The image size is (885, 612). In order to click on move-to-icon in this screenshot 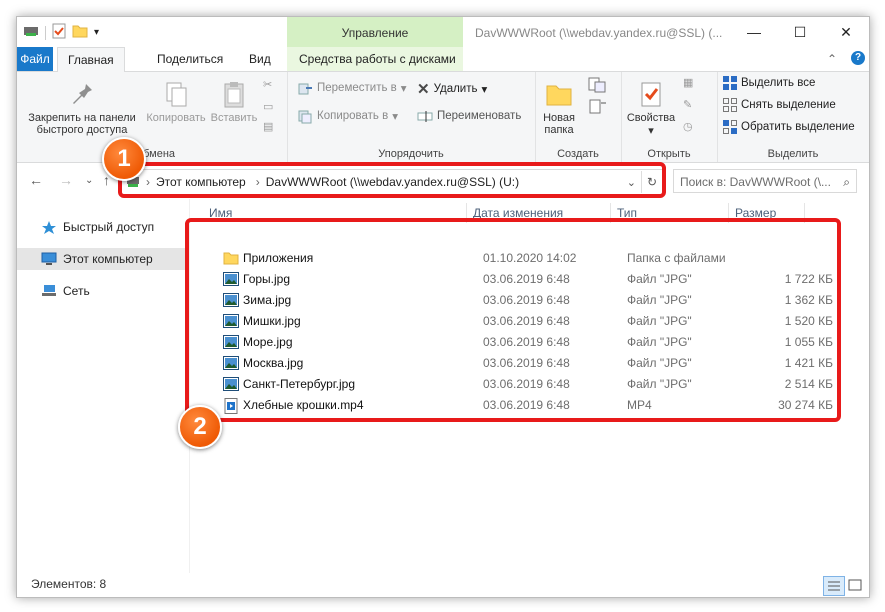, I will do `click(305, 89)`.